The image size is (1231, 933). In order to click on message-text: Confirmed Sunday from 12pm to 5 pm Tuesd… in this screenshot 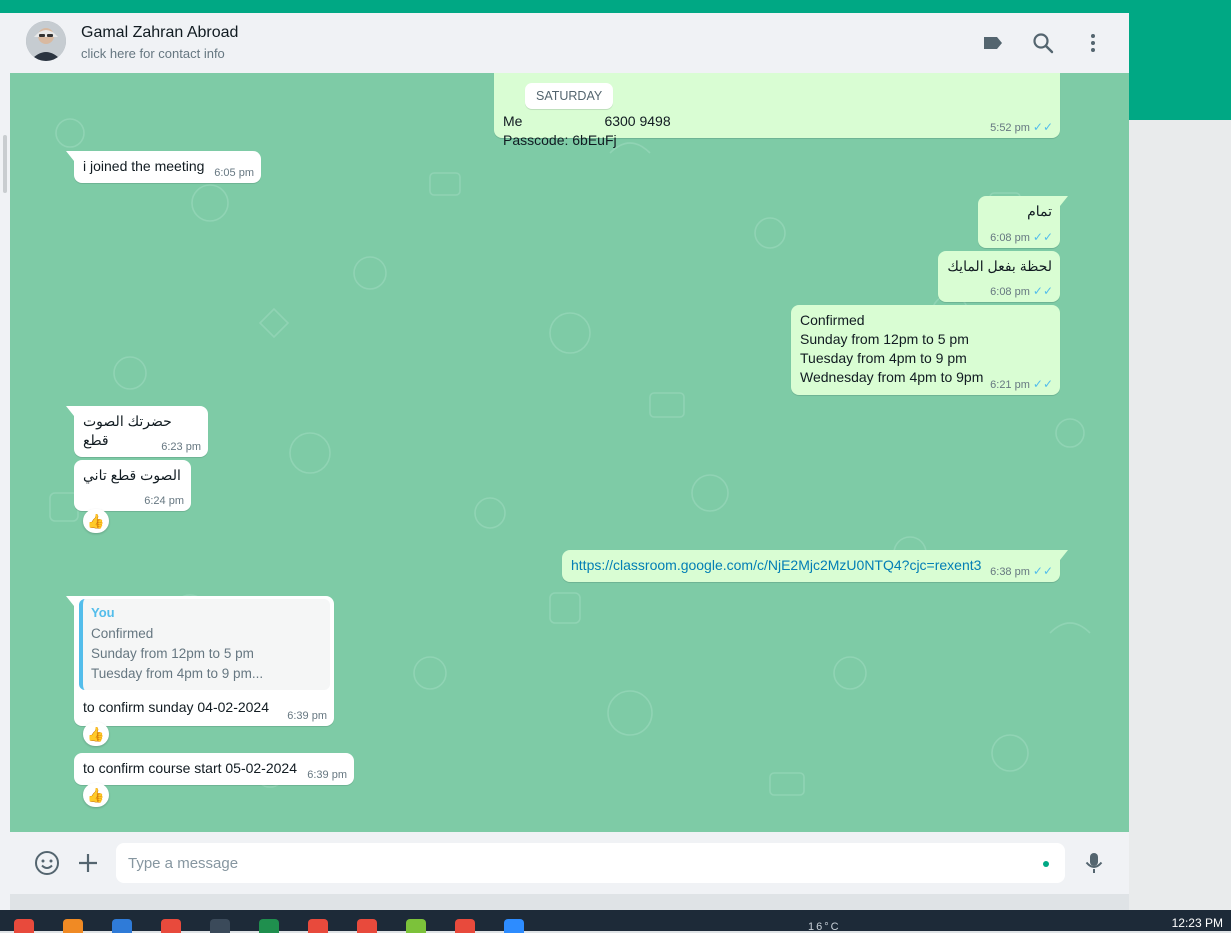, I will do `click(892, 348)`.